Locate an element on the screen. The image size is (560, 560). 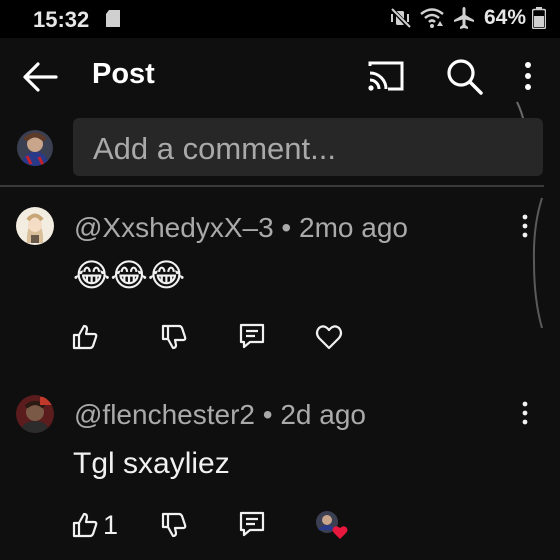
page-title: Post is located at coordinates (123, 74).